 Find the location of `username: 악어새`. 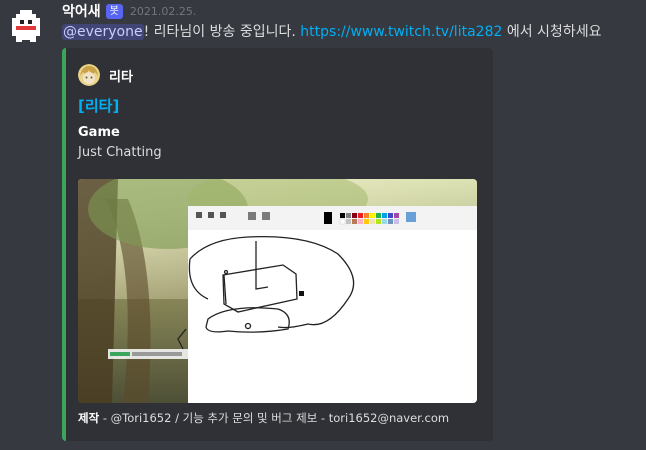

username: 악어새 is located at coordinates (81, 11).